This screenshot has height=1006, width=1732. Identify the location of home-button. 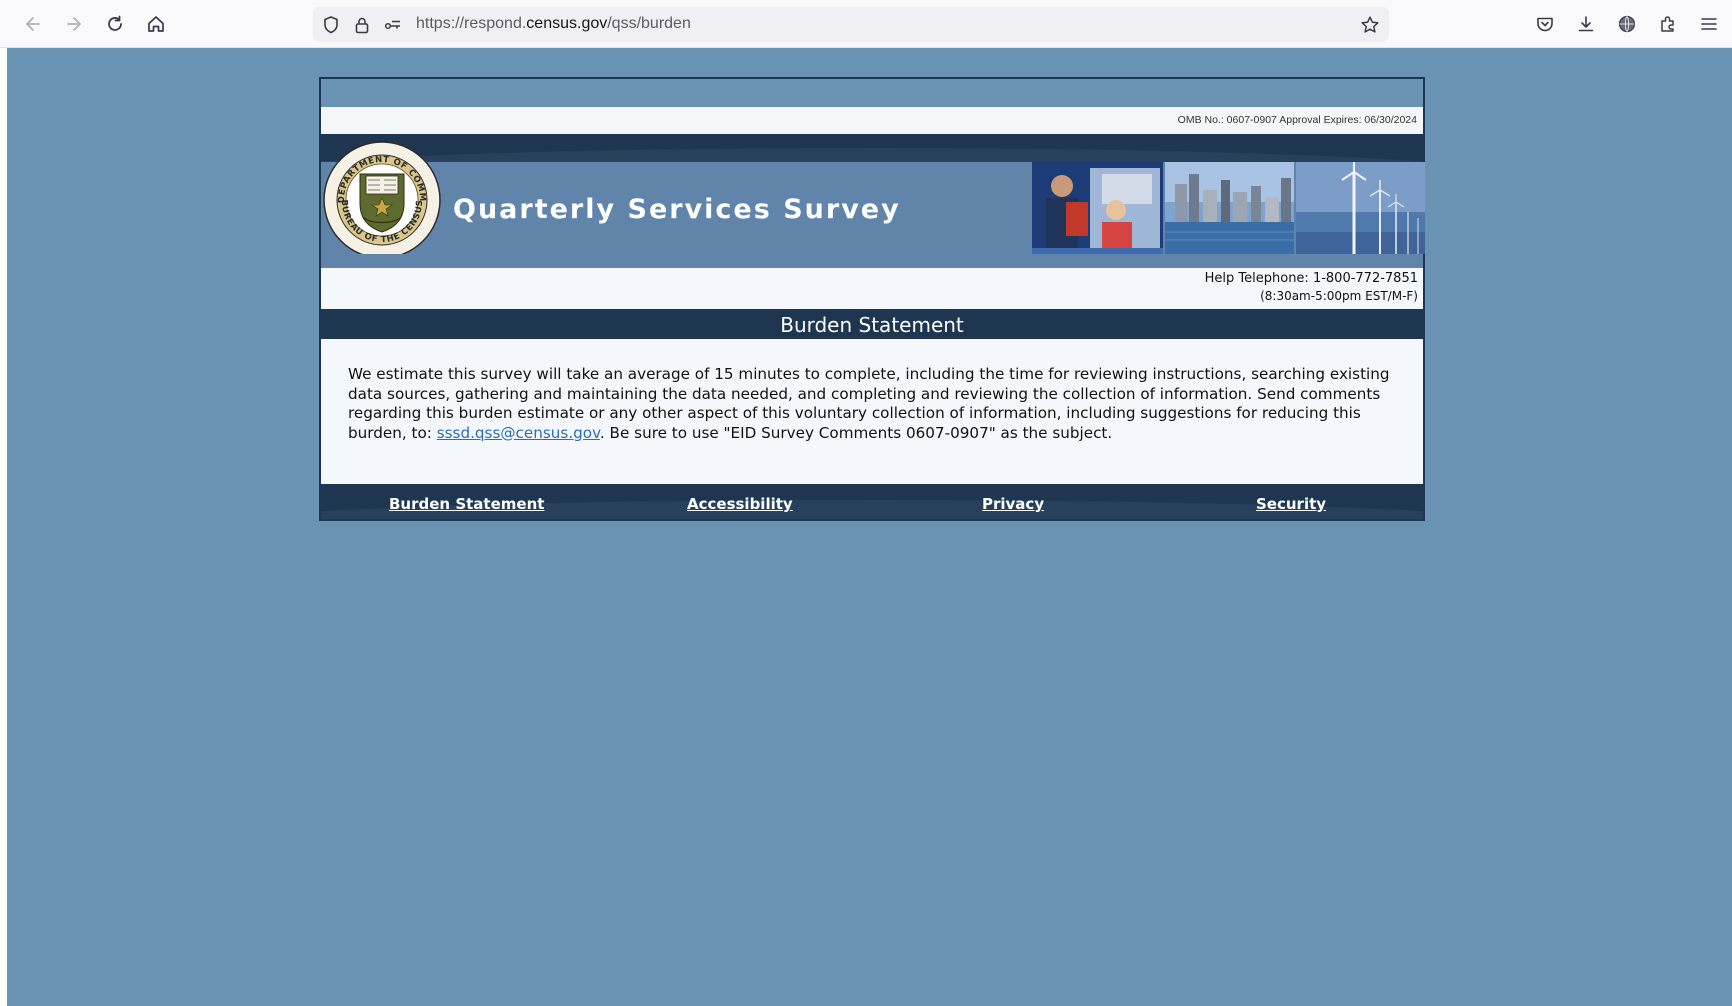
(156, 24).